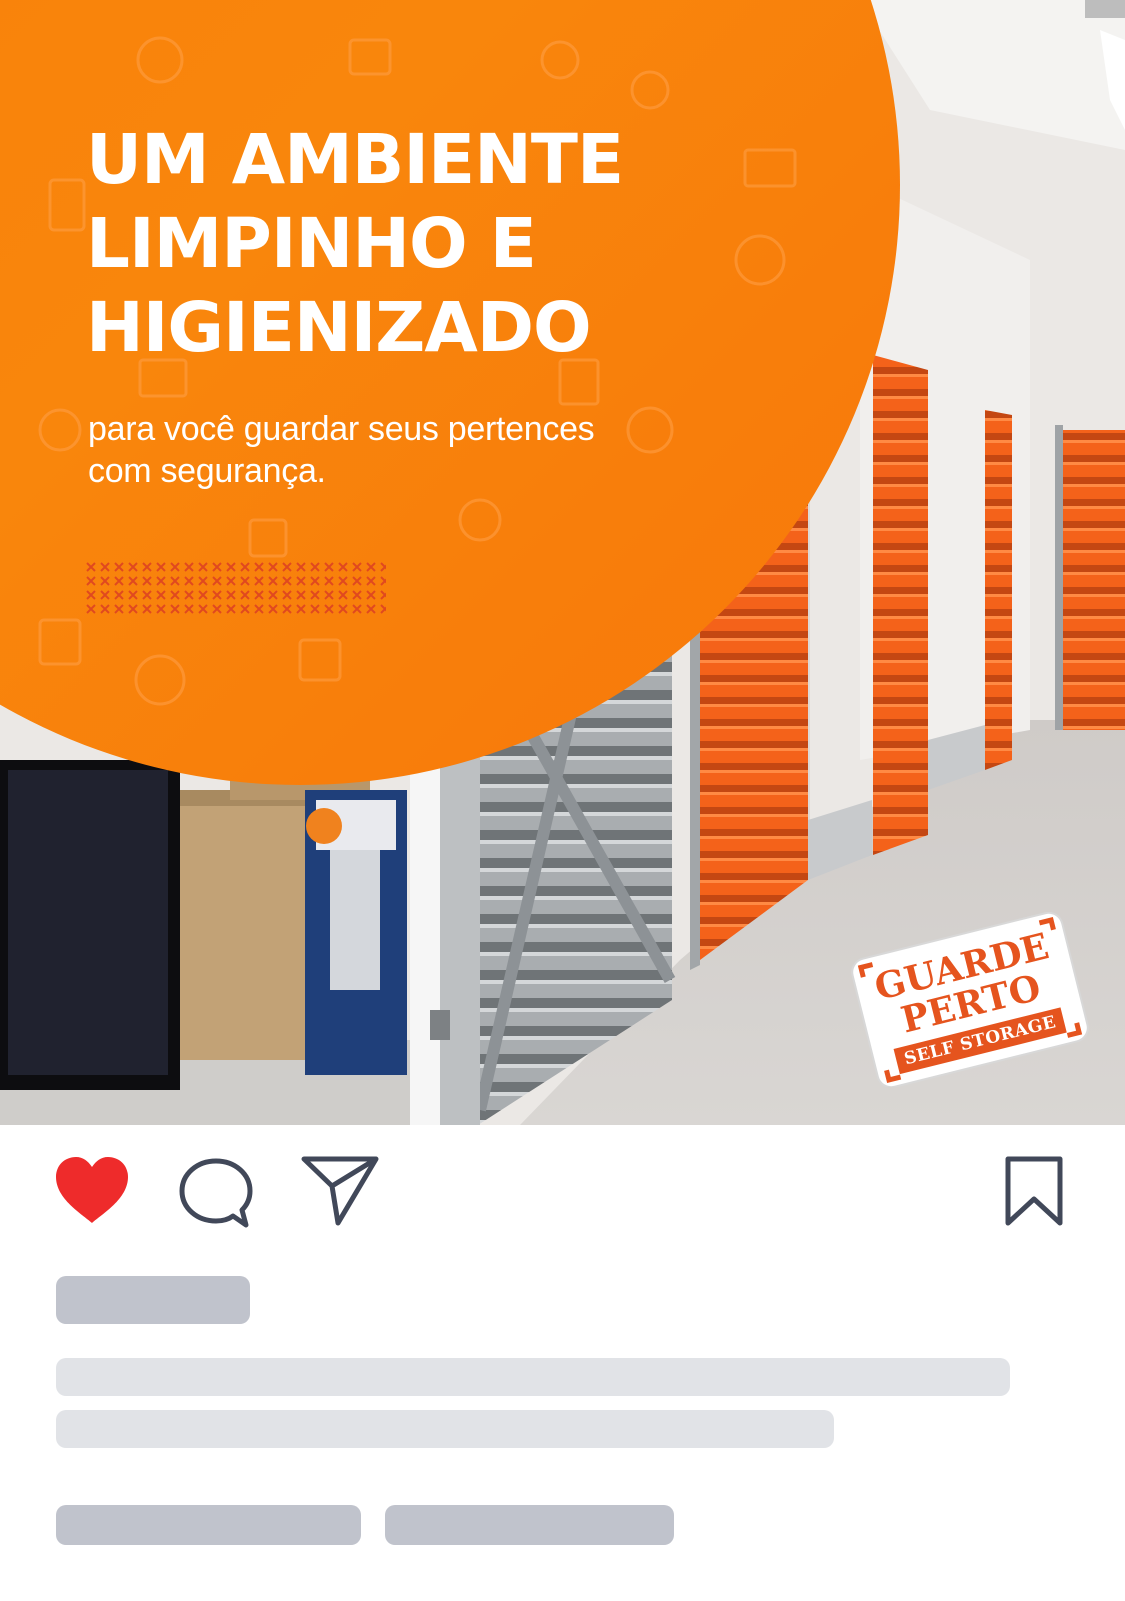 This screenshot has width=1125, height=1601. I want to click on save-button, so click(1042, 1195).